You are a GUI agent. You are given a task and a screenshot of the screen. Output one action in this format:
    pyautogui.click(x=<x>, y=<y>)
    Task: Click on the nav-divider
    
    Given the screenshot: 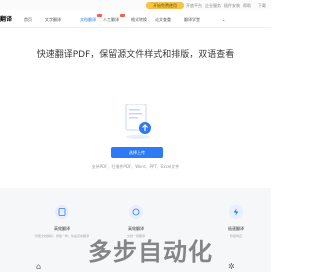 What is the action you would take?
    pyautogui.click(x=135, y=27)
    